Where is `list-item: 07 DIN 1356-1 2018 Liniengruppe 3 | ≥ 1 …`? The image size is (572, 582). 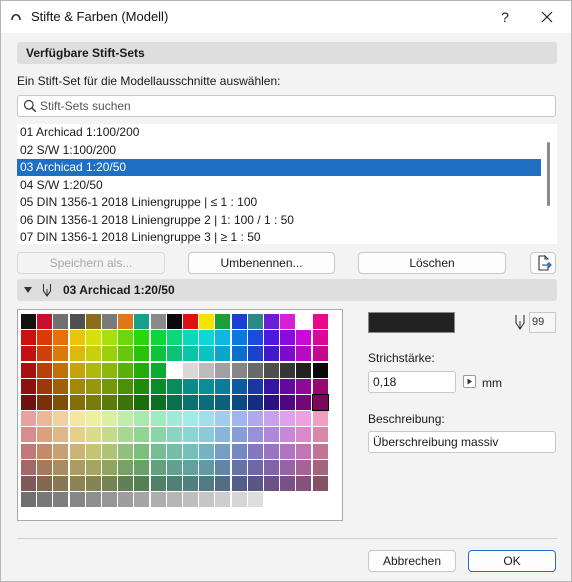
list-item: 07 DIN 1356-1 2018 Liniengruppe 3 | ≥ 1 … is located at coordinates (279, 236).